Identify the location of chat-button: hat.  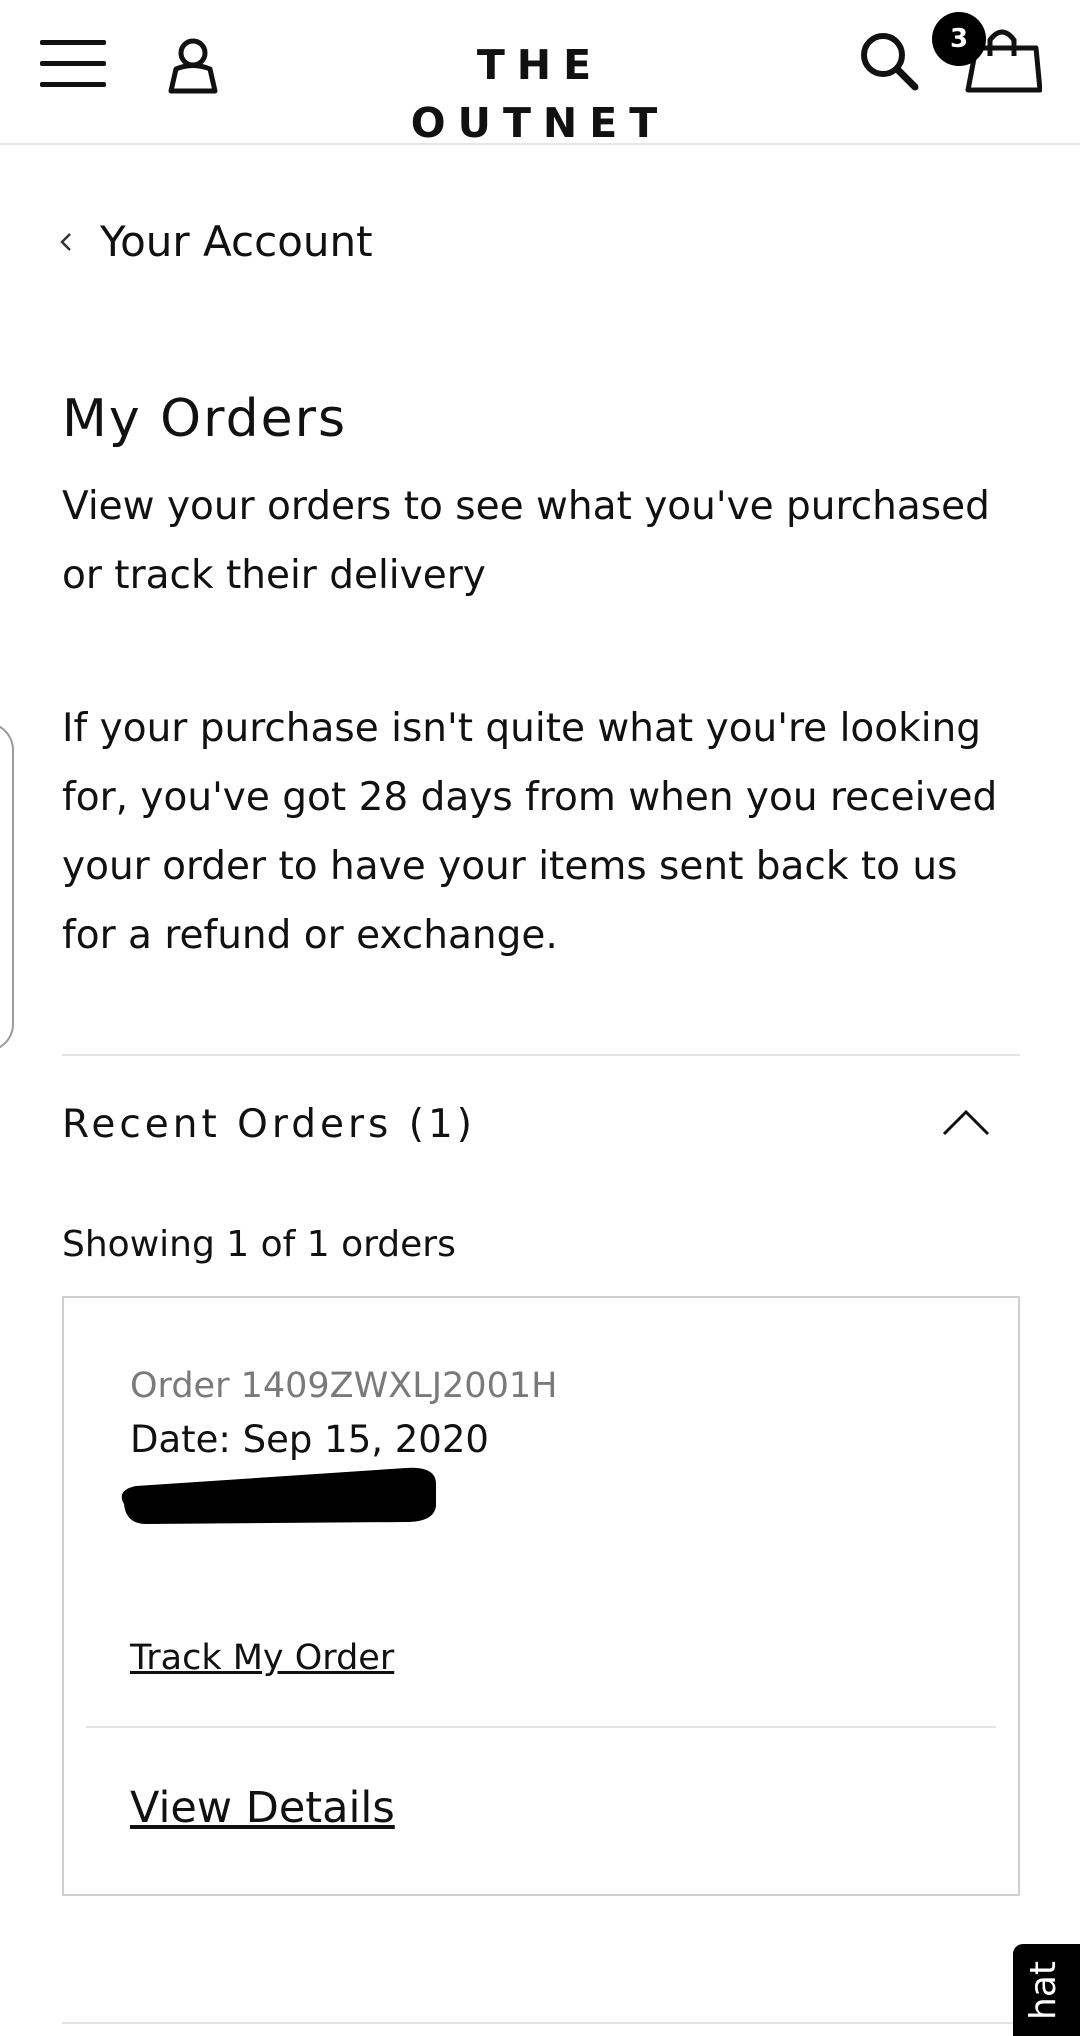
(1046, 1990).